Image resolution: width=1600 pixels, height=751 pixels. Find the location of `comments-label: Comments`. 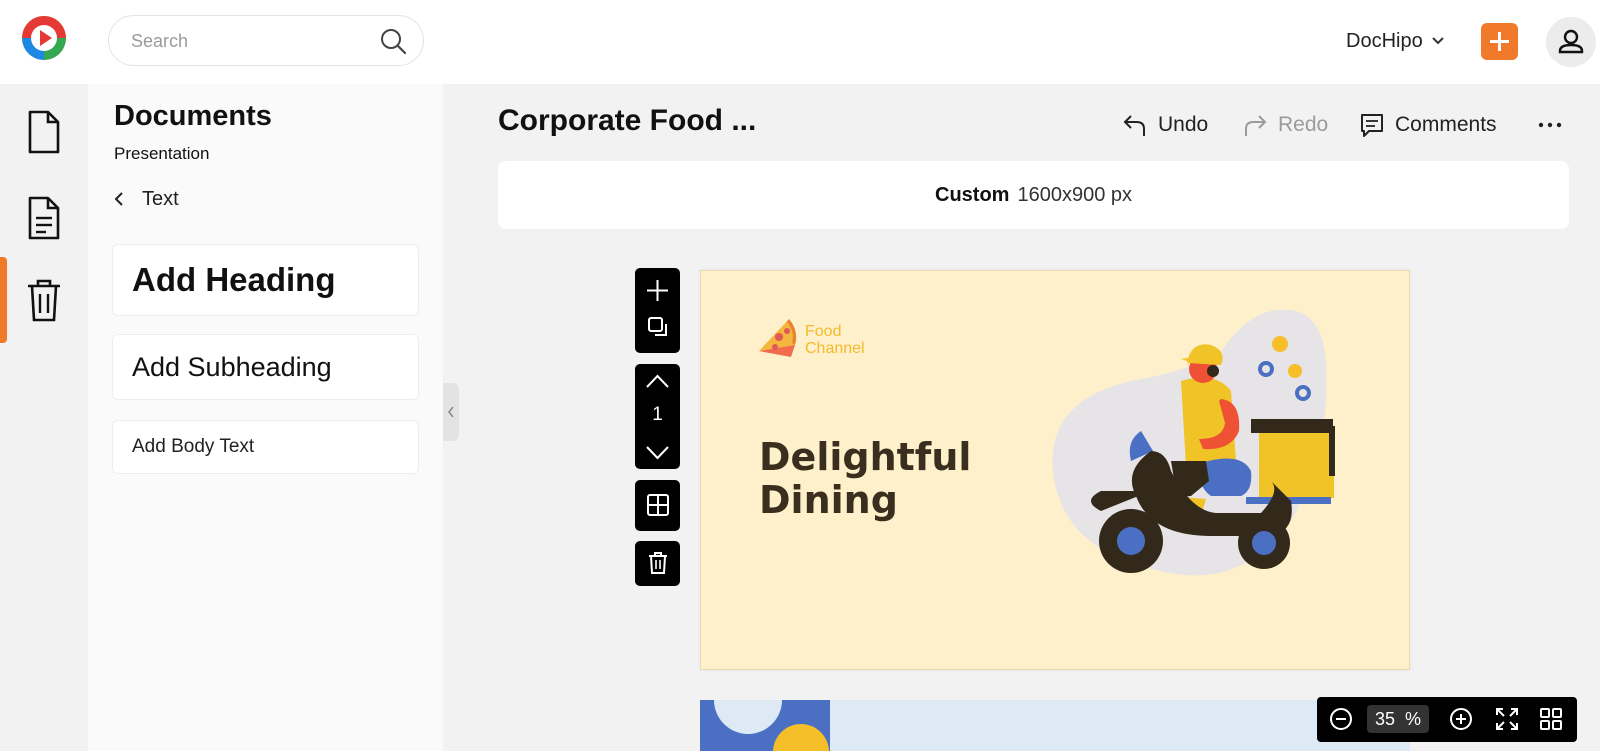

comments-label: Comments is located at coordinates (1446, 124).